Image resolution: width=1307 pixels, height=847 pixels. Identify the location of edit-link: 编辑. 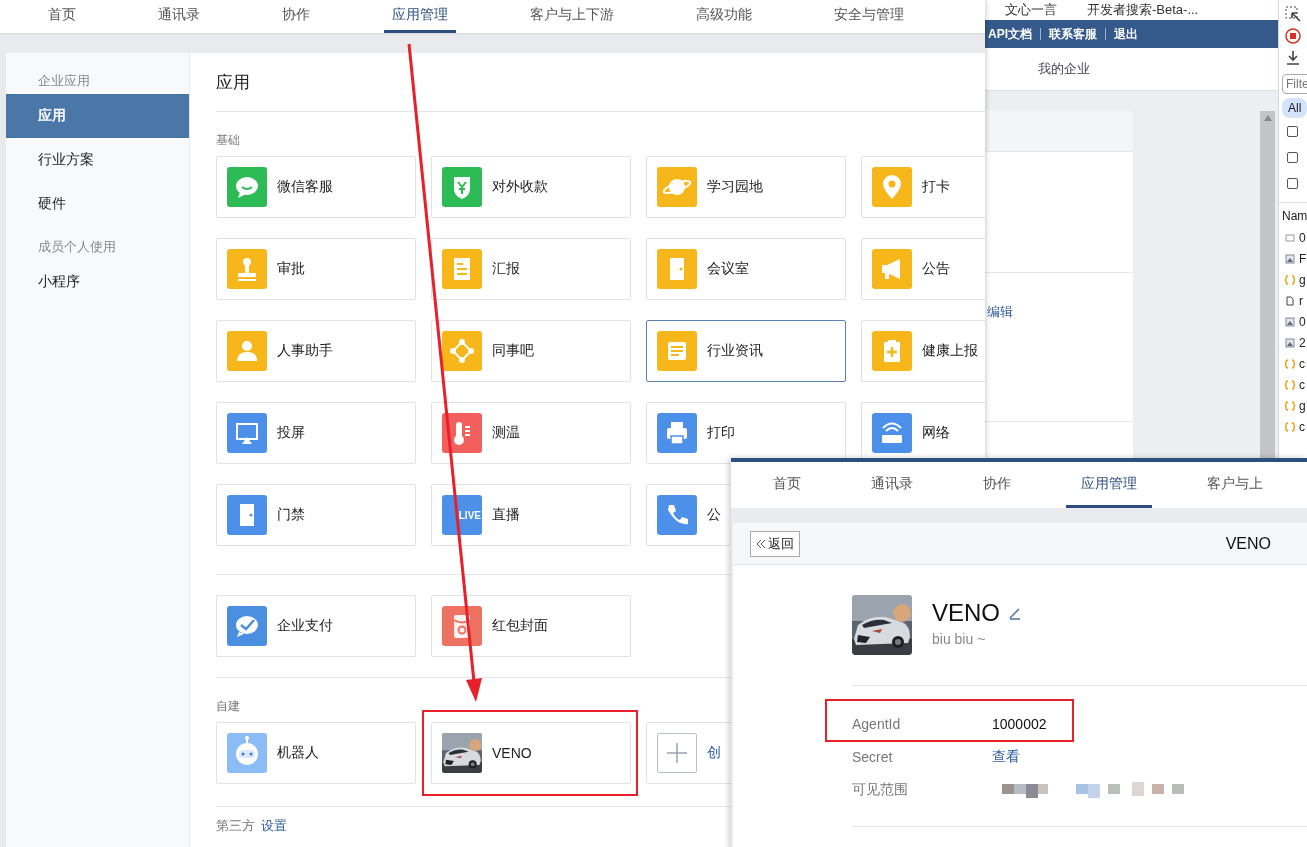
(1060, 312).